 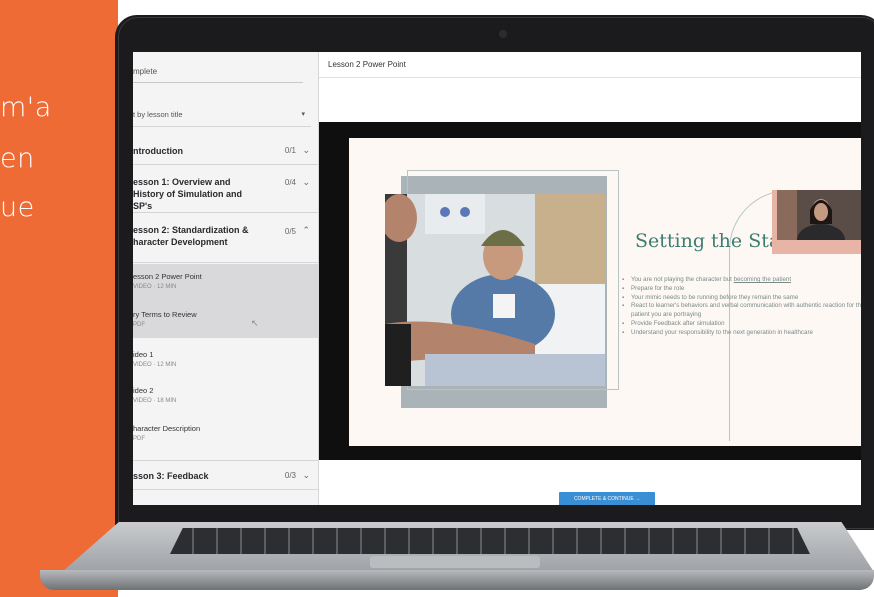 What do you see at coordinates (26, 107) in the screenshot?
I see `promo-line-1: m'a` at bounding box center [26, 107].